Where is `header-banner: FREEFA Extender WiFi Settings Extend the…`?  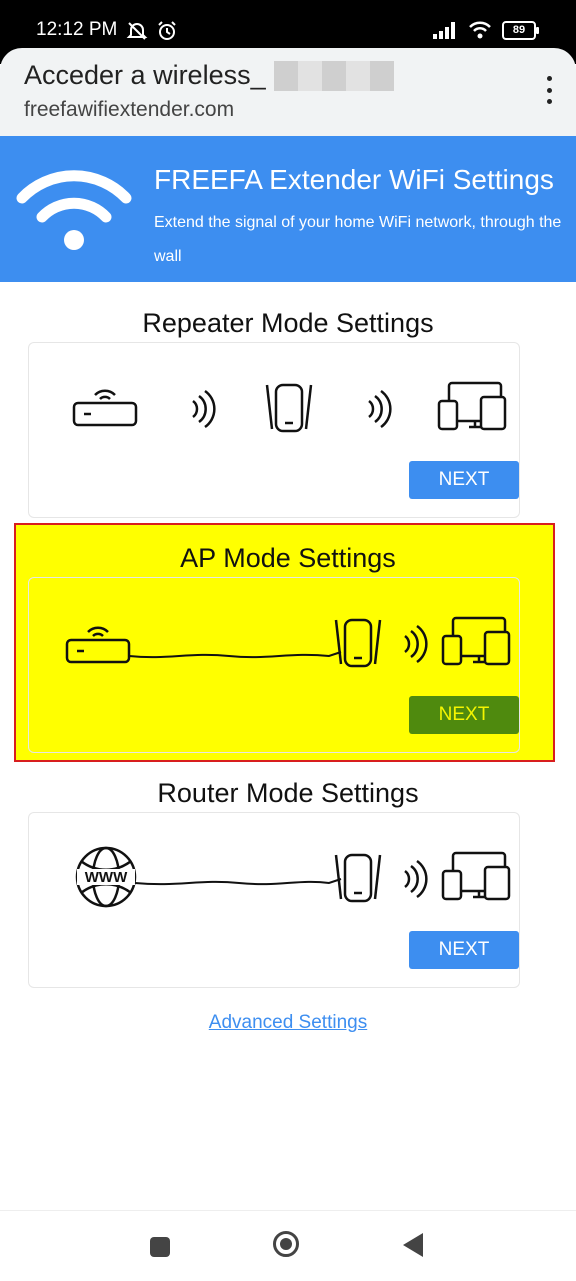
header-banner: FREEFA Extender WiFi Settings Extend the… is located at coordinates (288, 209).